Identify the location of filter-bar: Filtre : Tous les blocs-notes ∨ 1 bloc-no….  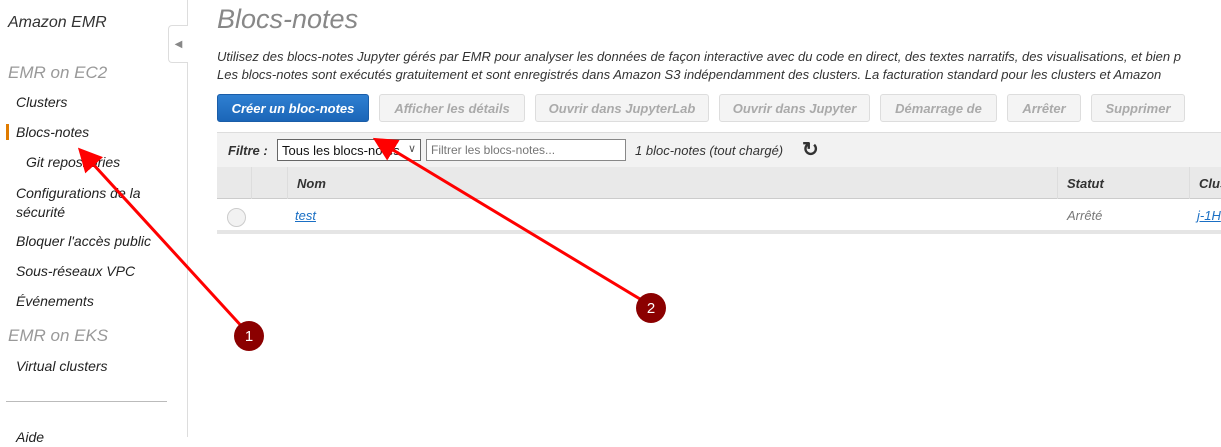
(719, 149).